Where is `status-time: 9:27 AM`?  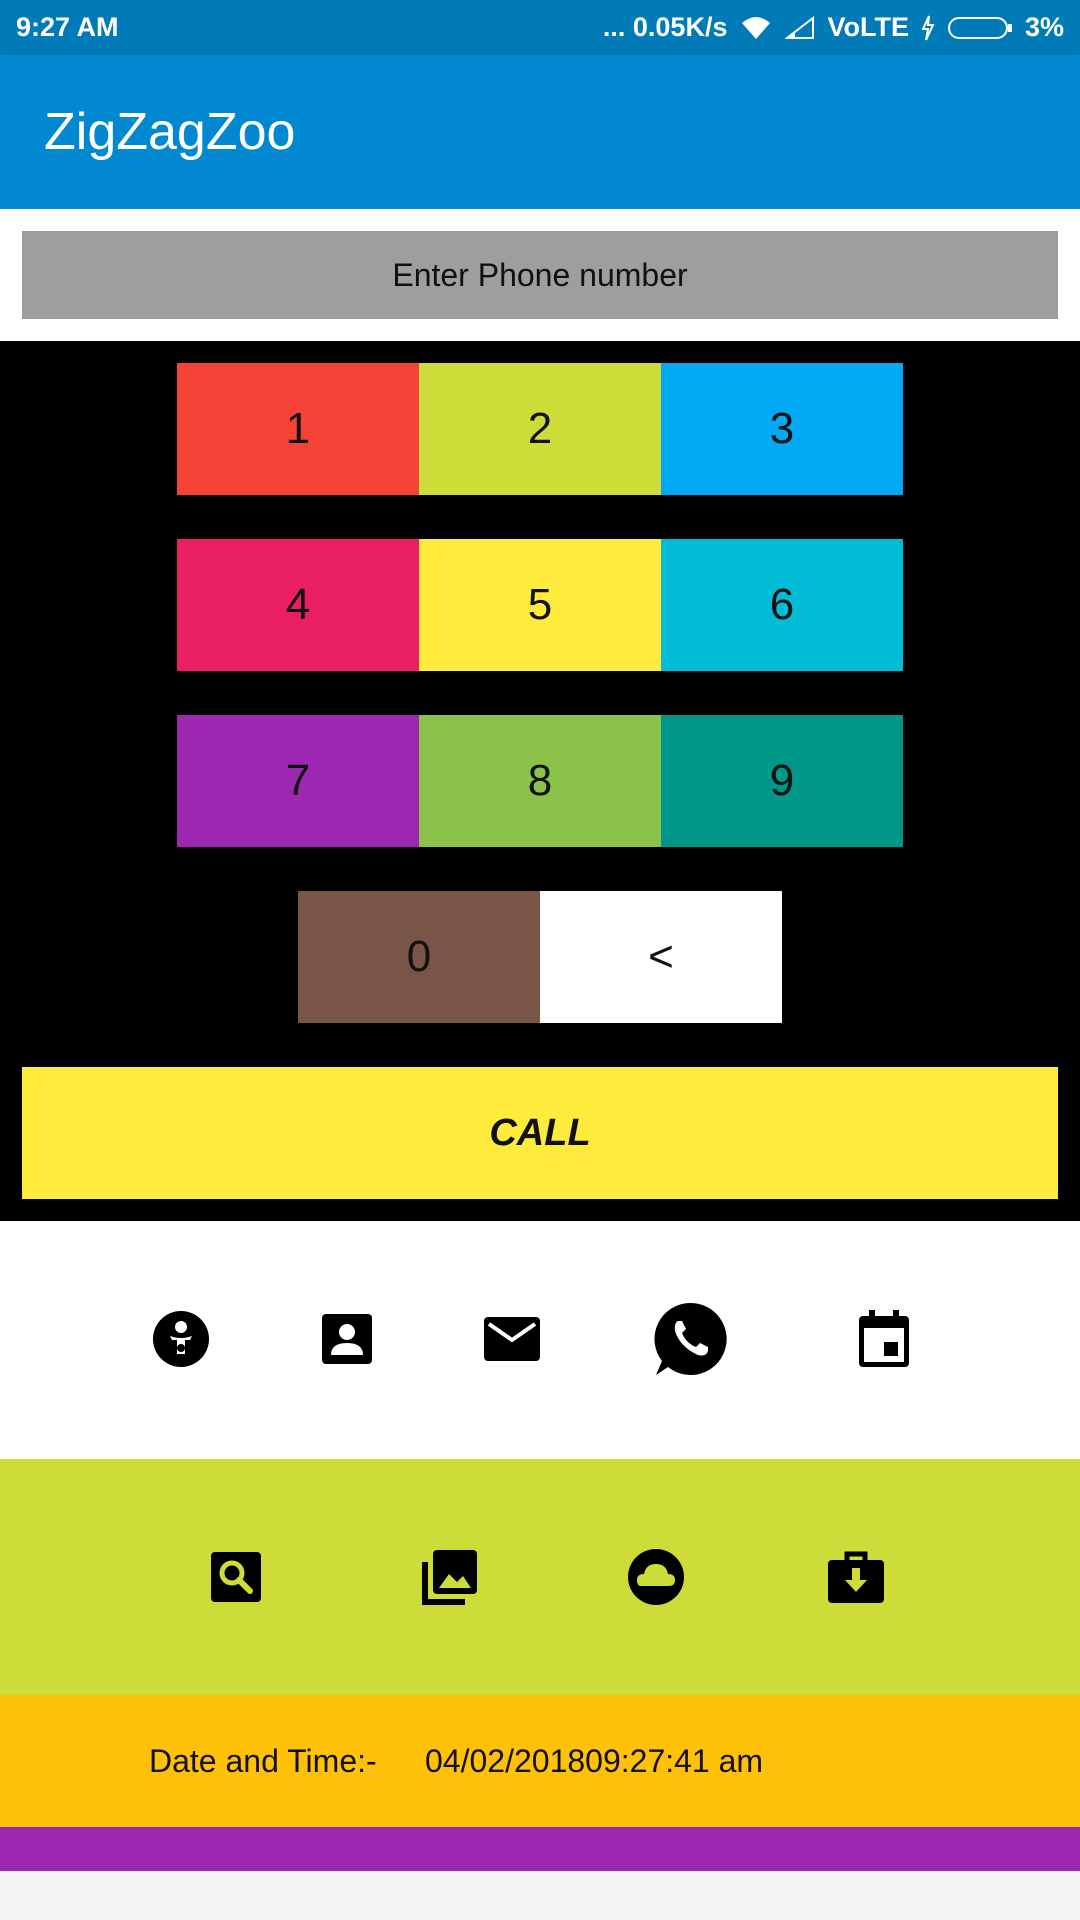 status-time: 9:27 AM is located at coordinates (67, 27).